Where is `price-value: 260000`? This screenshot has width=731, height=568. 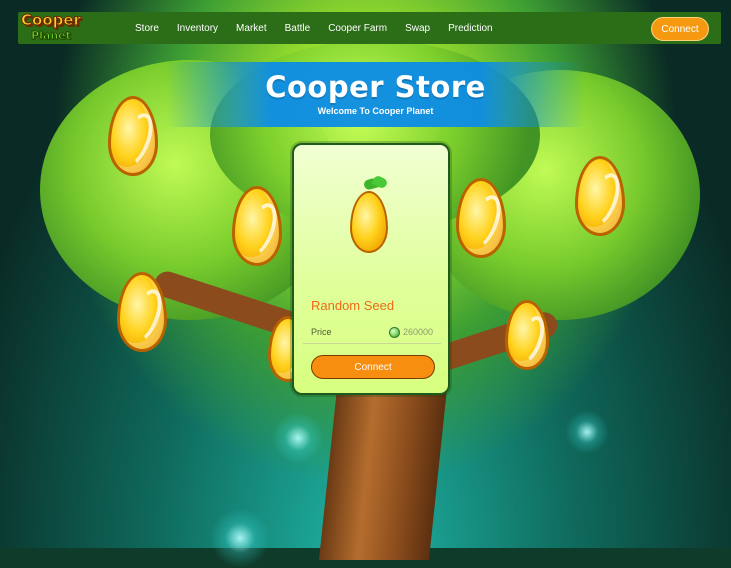
price-value: 260000 is located at coordinates (417, 332).